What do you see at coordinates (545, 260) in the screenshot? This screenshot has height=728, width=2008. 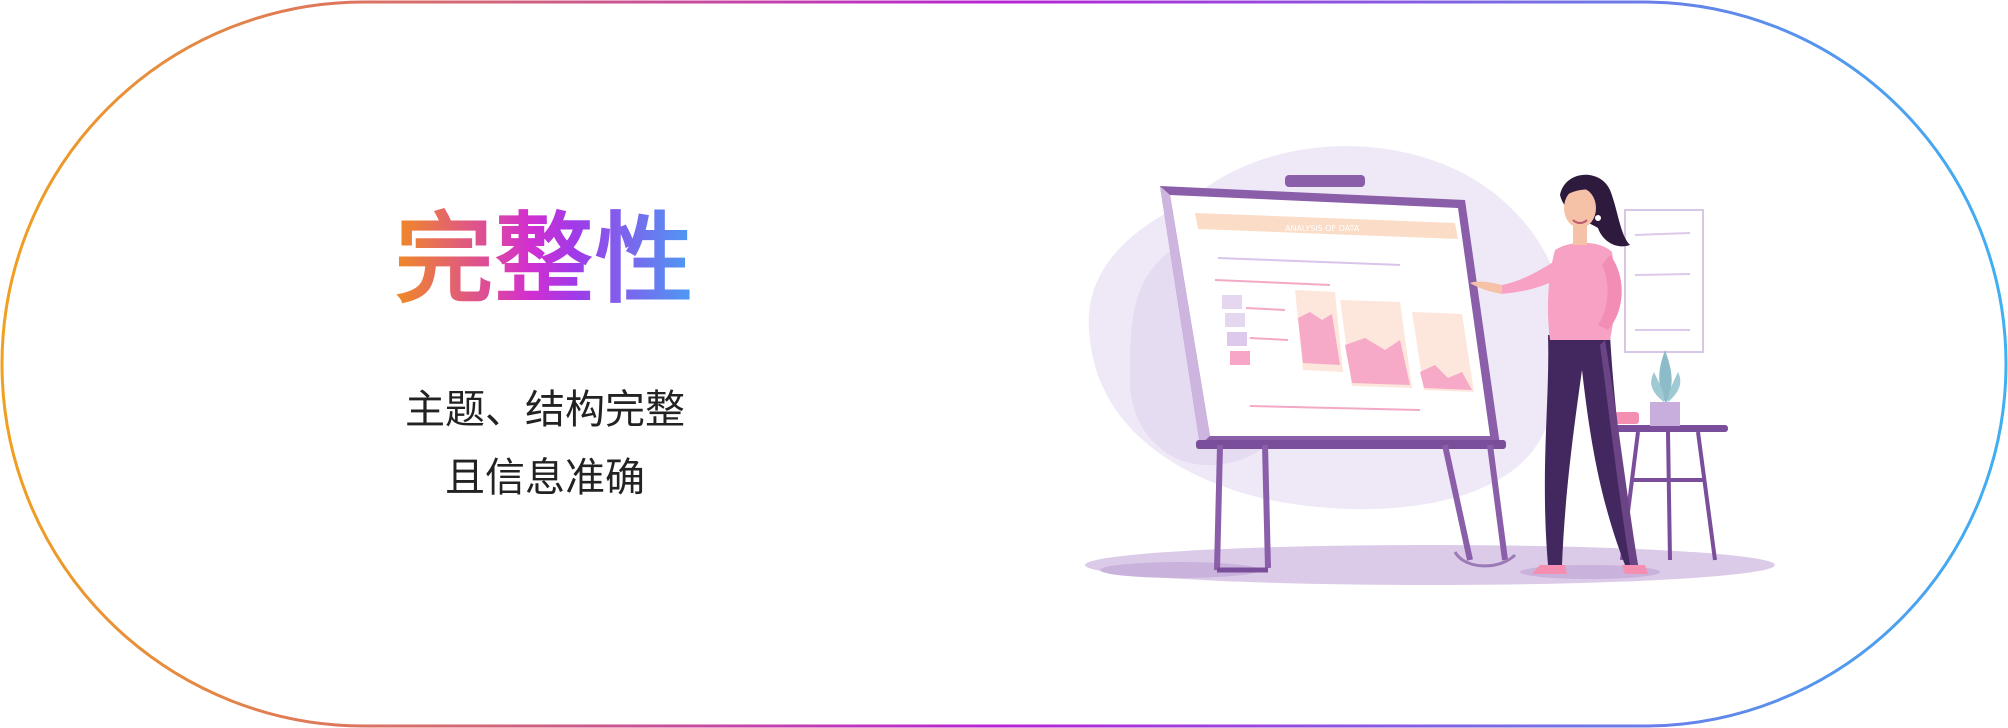 I see `card-title: 完整性` at bounding box center [545, 260].